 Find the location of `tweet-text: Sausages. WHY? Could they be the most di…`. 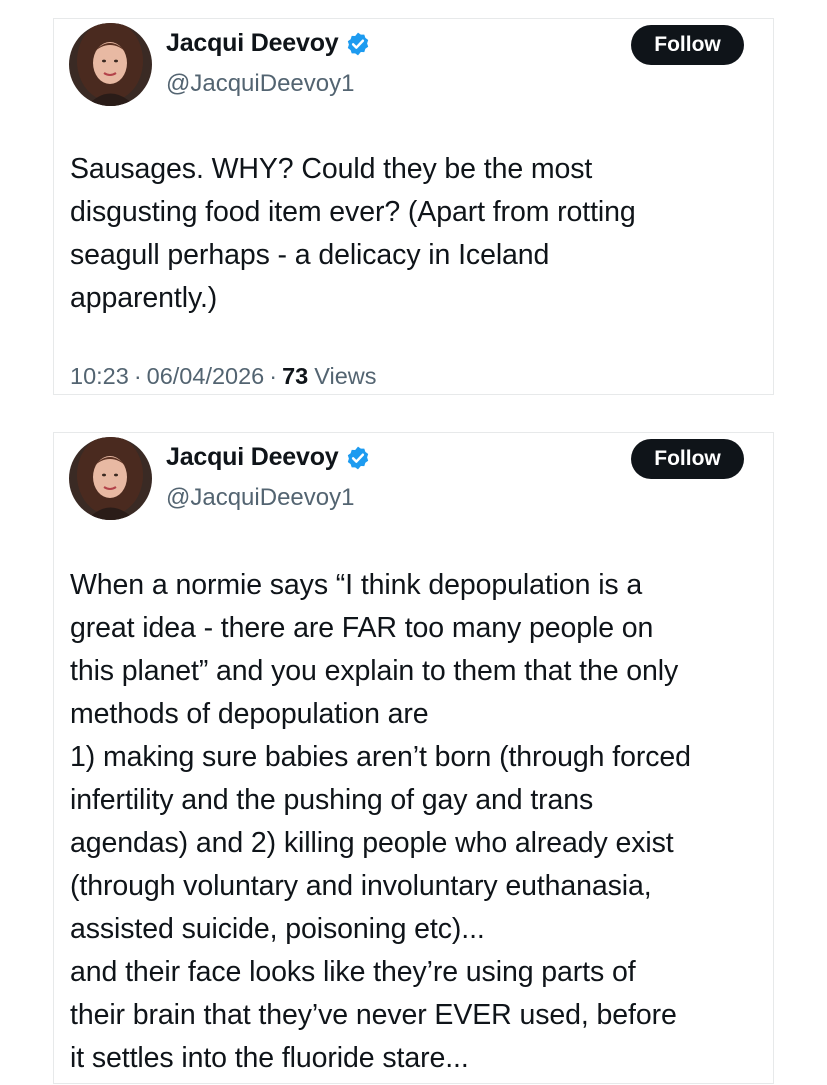

tweet-text: Sausages. WHY? Could they be the most di… is located at coordinates (353, 233).